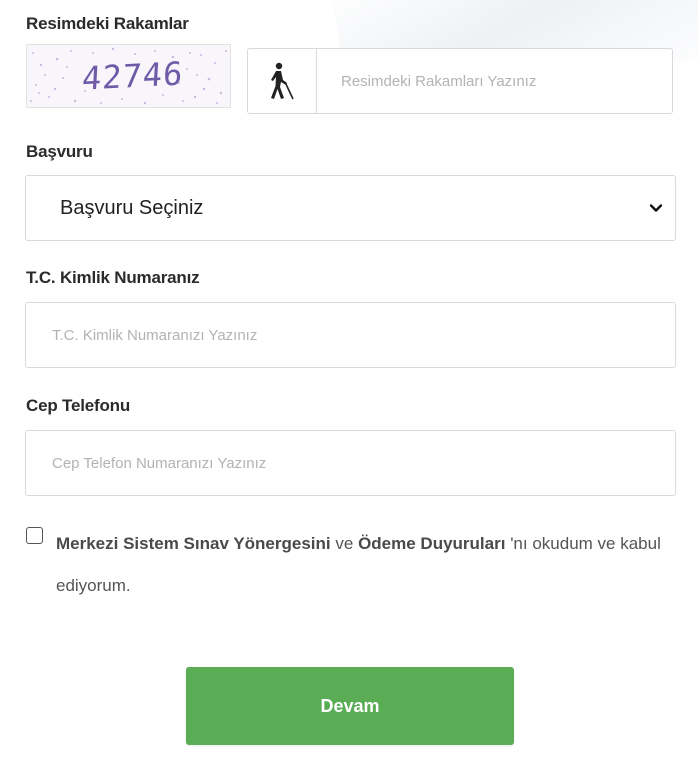 The height and width of the screenshot is (768, 698). I want to click on consent-checkbox, so click(34, 535).